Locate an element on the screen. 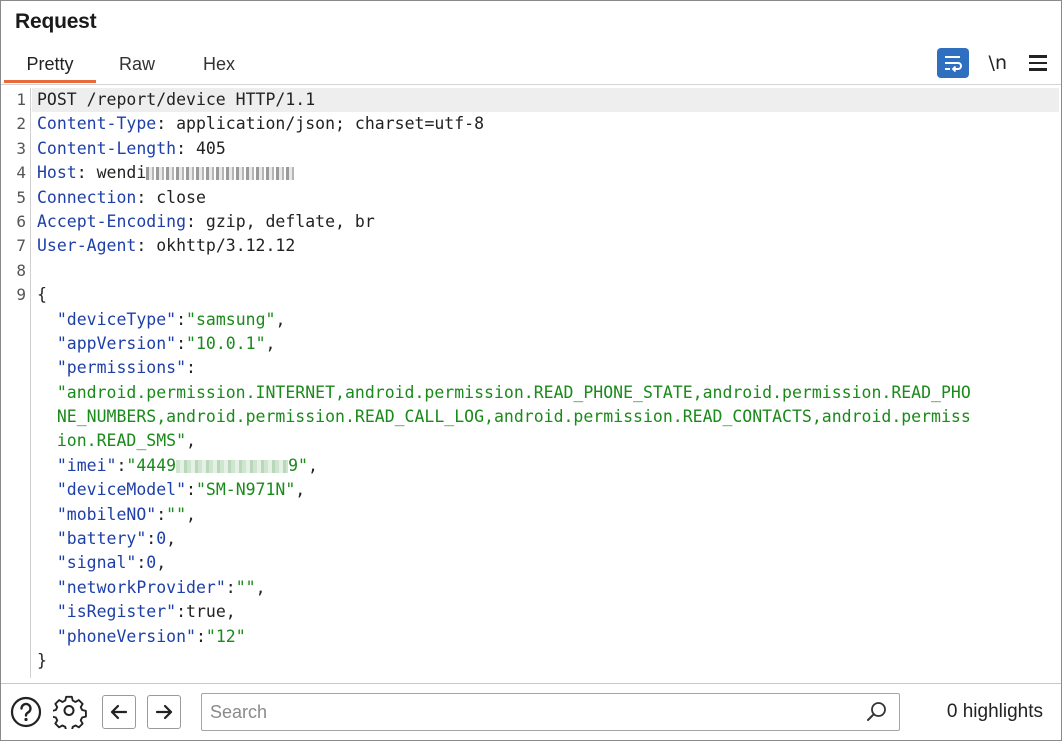 The image size is (1062, 741). search-input is located at coordinates (530, 712).